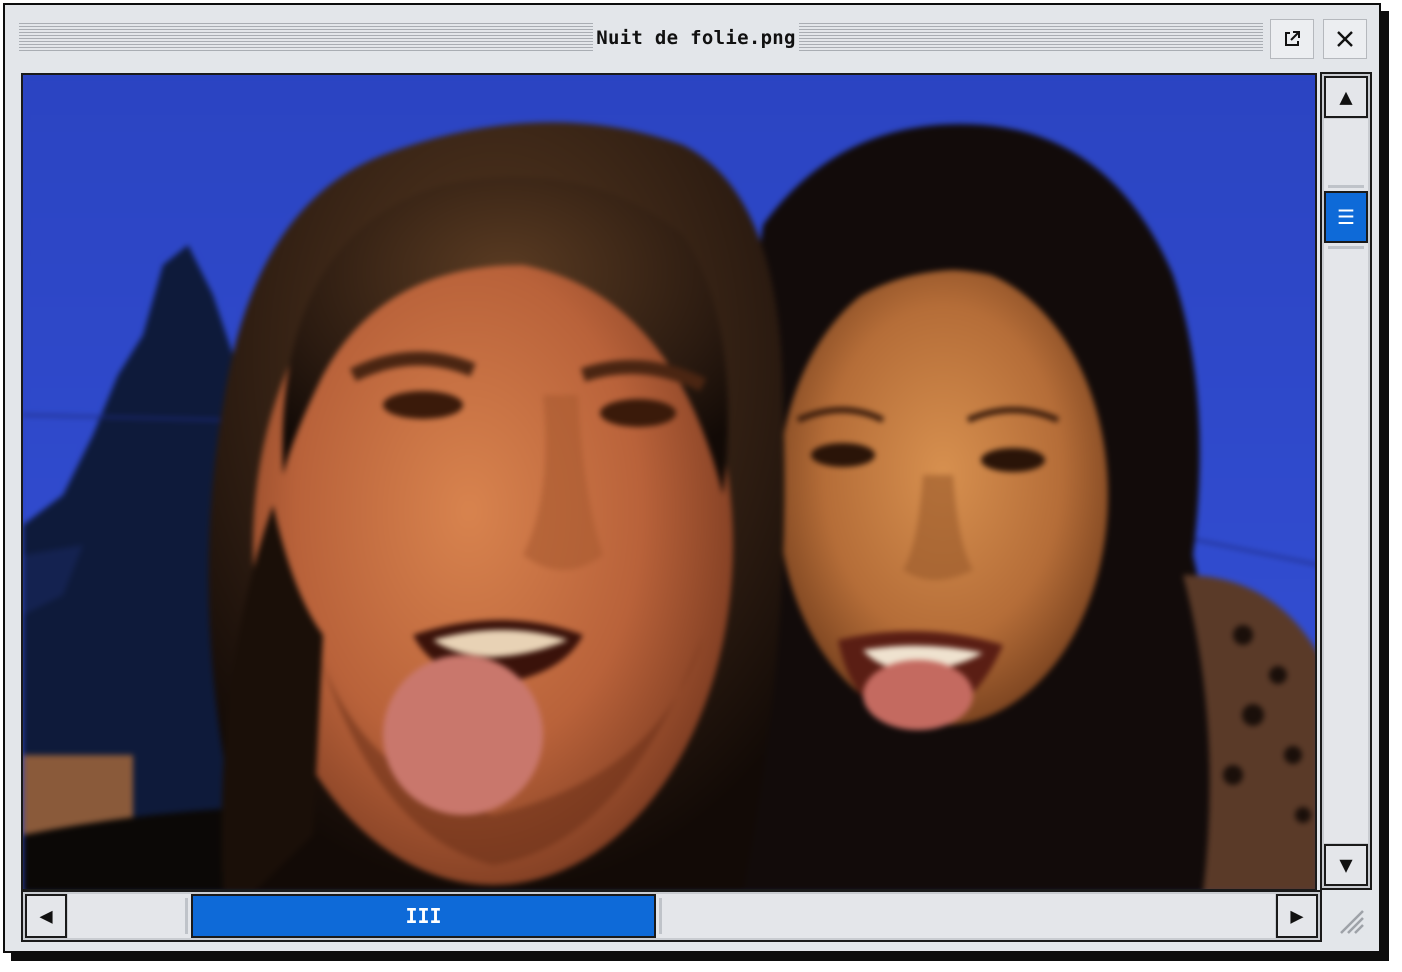  I want to click on scroll-left-button: ◀, so click(46, 916).